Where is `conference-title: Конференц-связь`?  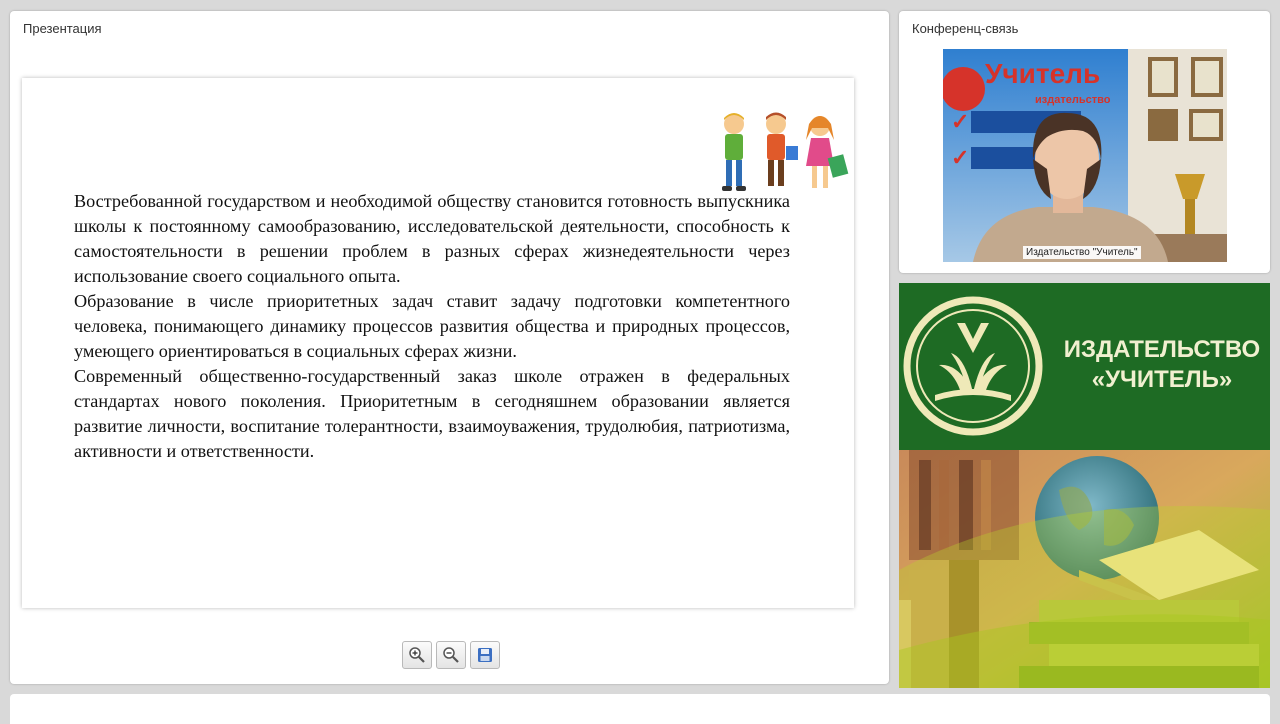
conference-title: Конференц-связь is located at coordinates (965, 28).